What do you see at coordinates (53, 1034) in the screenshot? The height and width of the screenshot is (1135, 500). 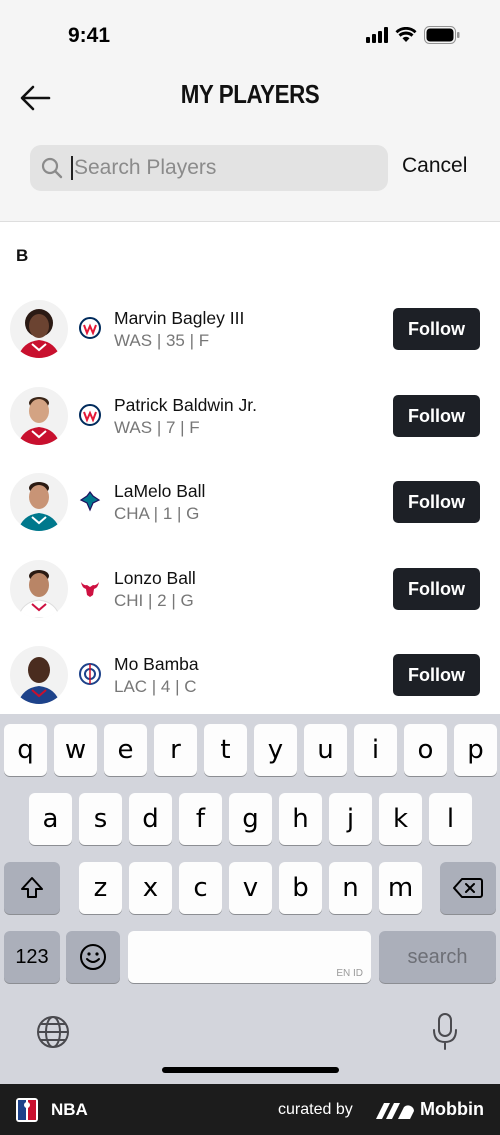 I see `globe-icon` at bounding box center [53, 1034].